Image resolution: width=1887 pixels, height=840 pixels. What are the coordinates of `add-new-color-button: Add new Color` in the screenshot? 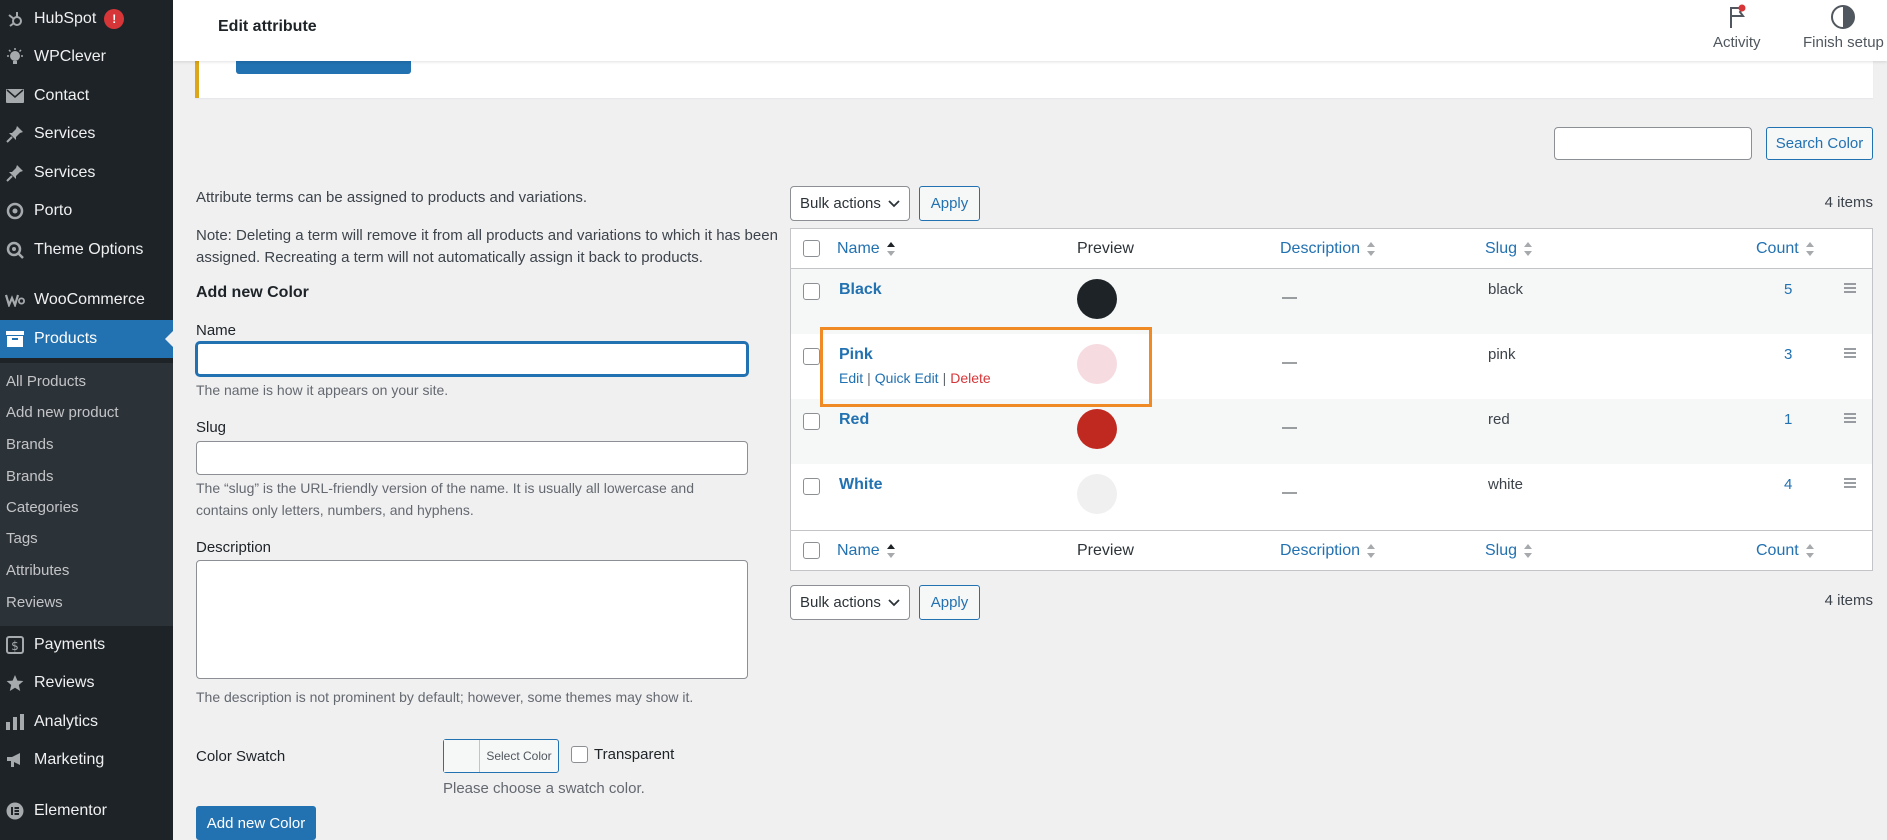 It's located at (256, 823).